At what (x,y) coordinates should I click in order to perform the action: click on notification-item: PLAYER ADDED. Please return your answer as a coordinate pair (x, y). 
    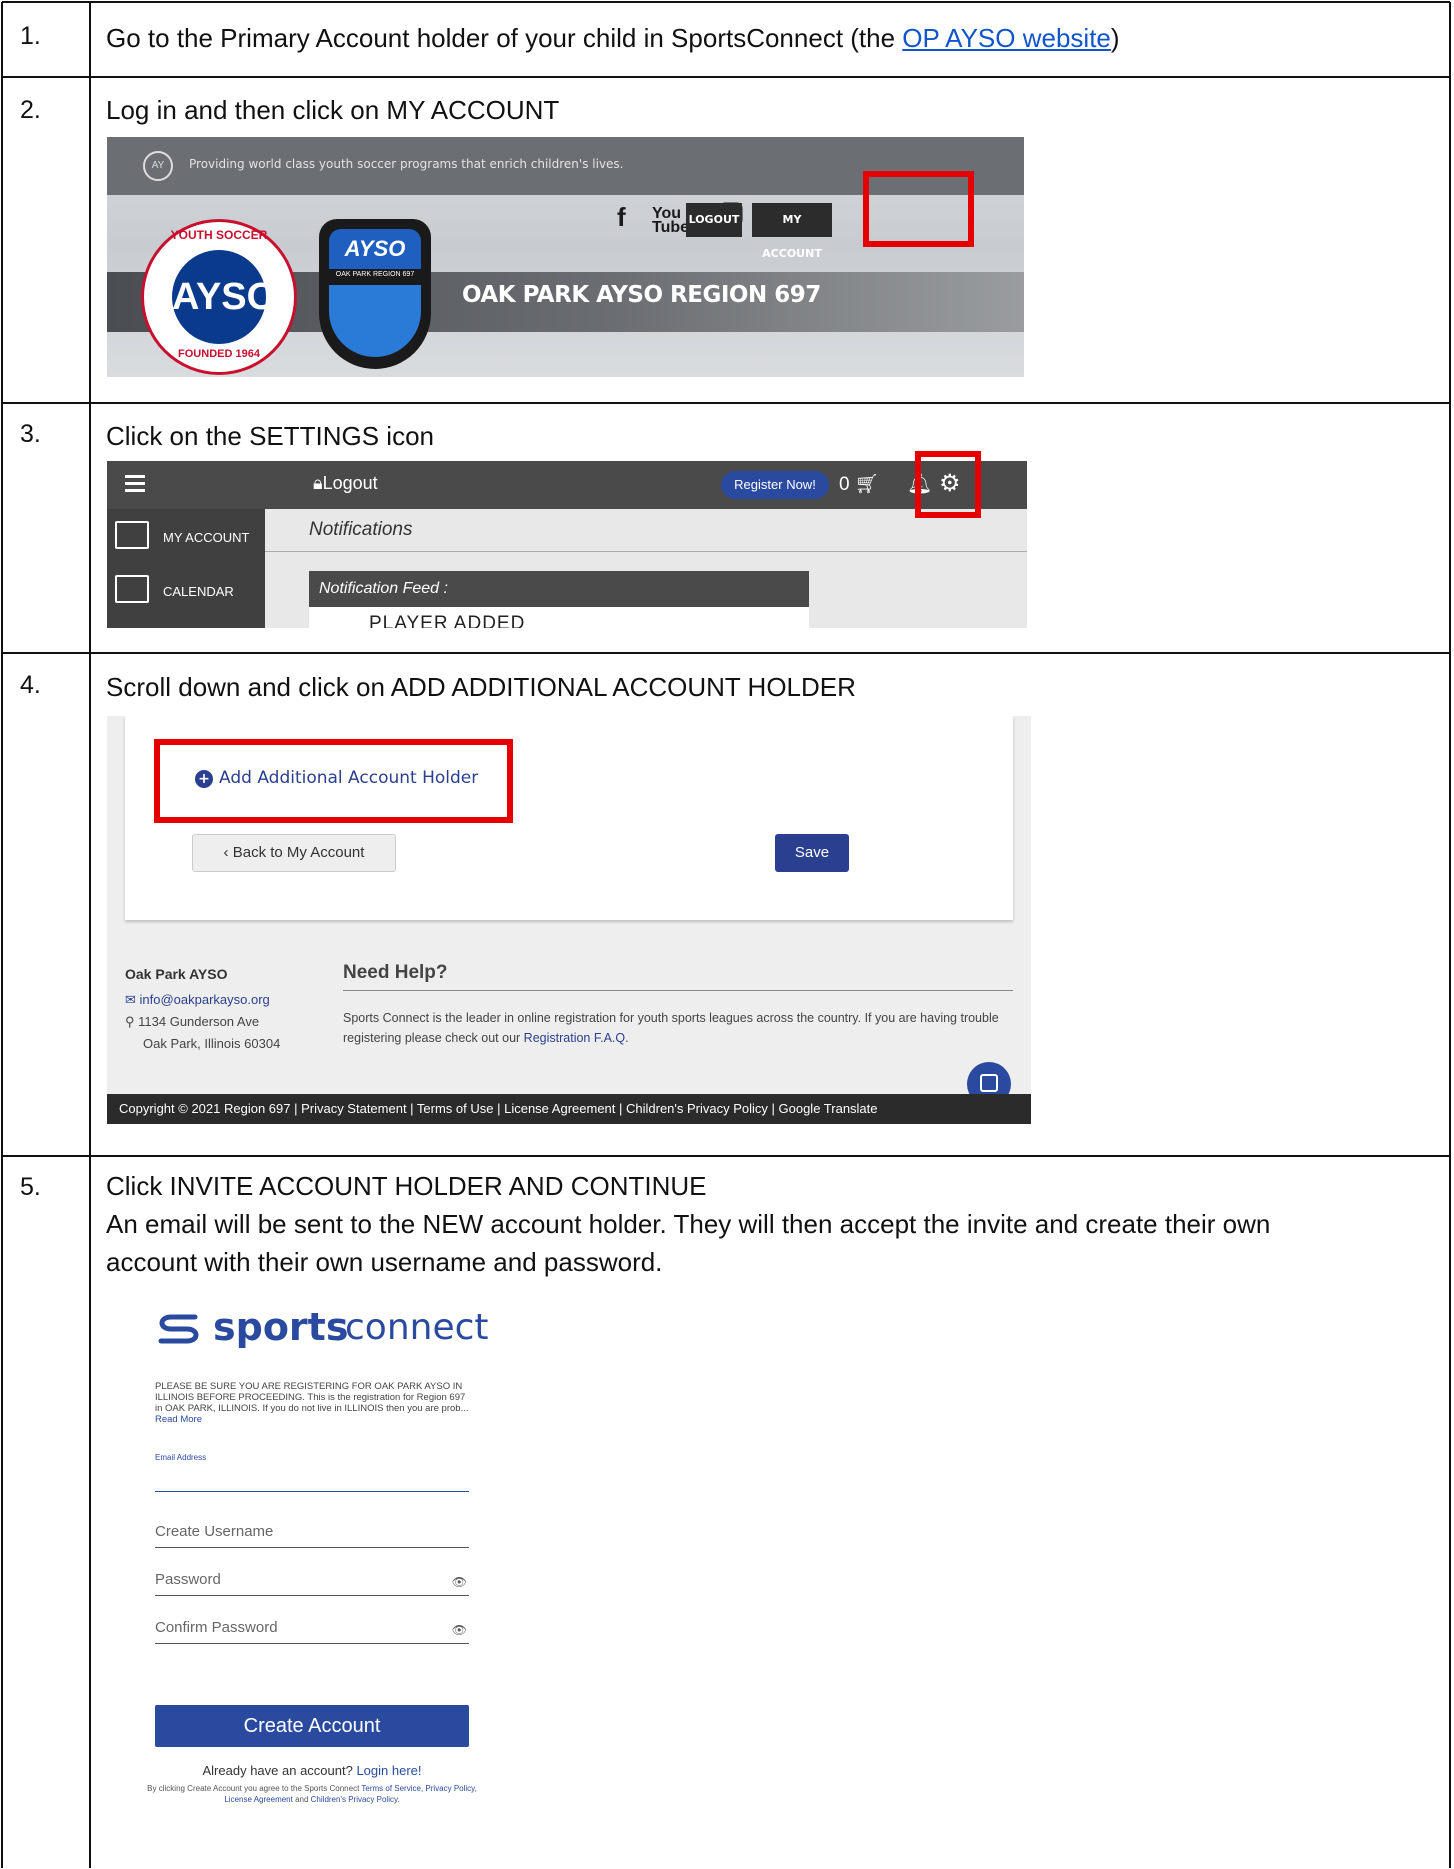
    Looking at the image, I should click on (559, 617).